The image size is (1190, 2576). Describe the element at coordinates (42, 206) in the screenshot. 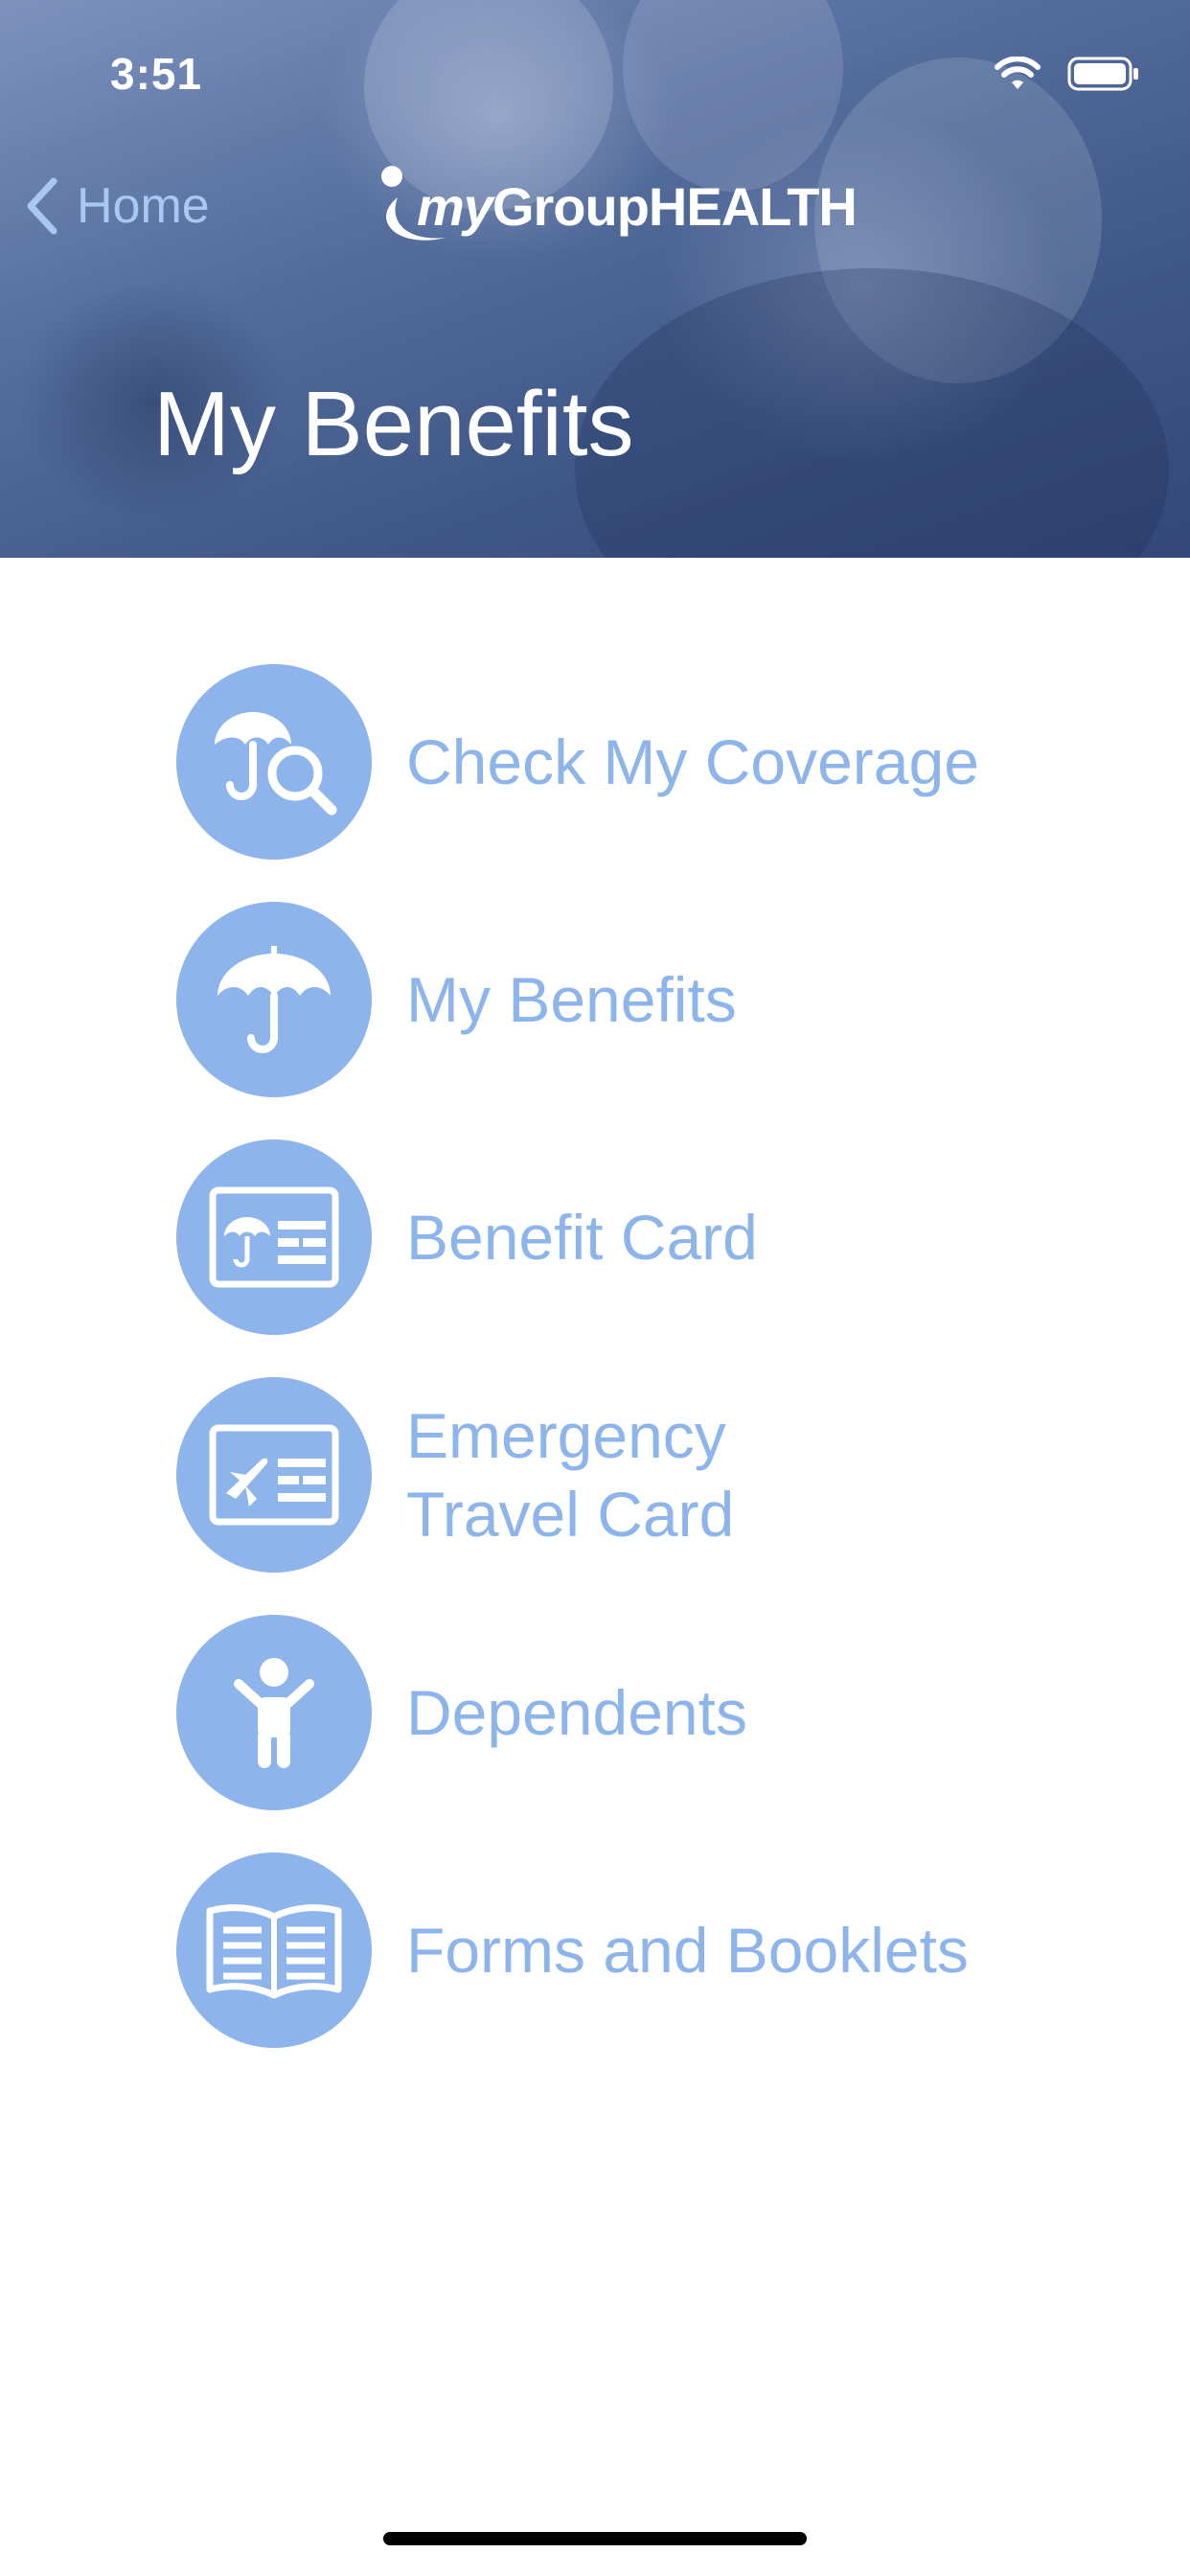

I see `chevron-left-icon` at that location.